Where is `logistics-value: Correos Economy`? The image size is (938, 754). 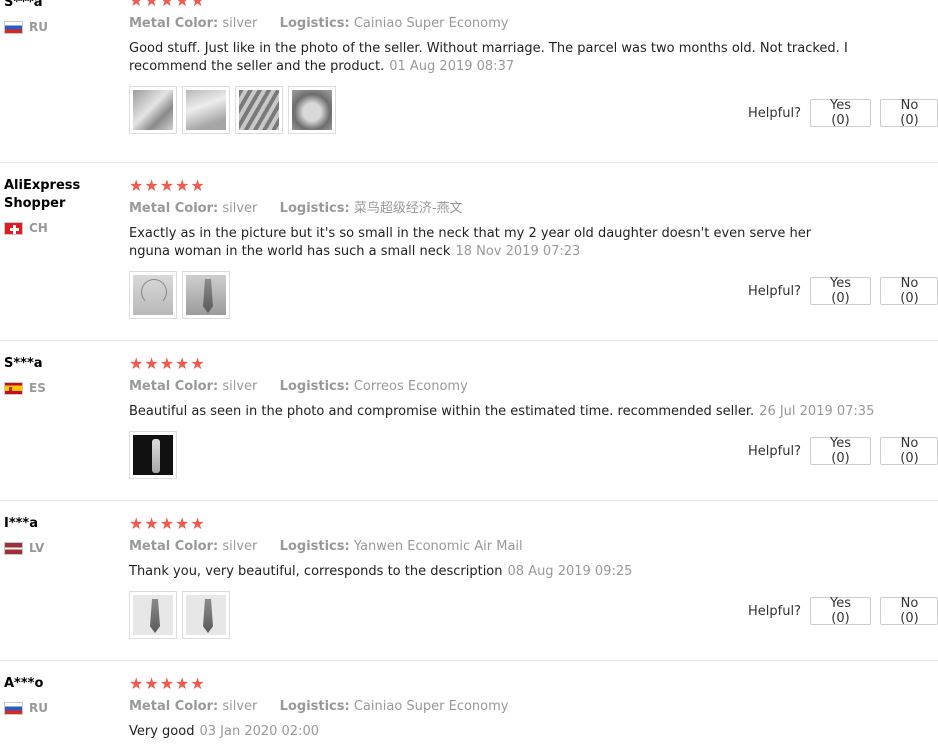 logistics-value: Correos Economy is located at coordinates (410, 386).